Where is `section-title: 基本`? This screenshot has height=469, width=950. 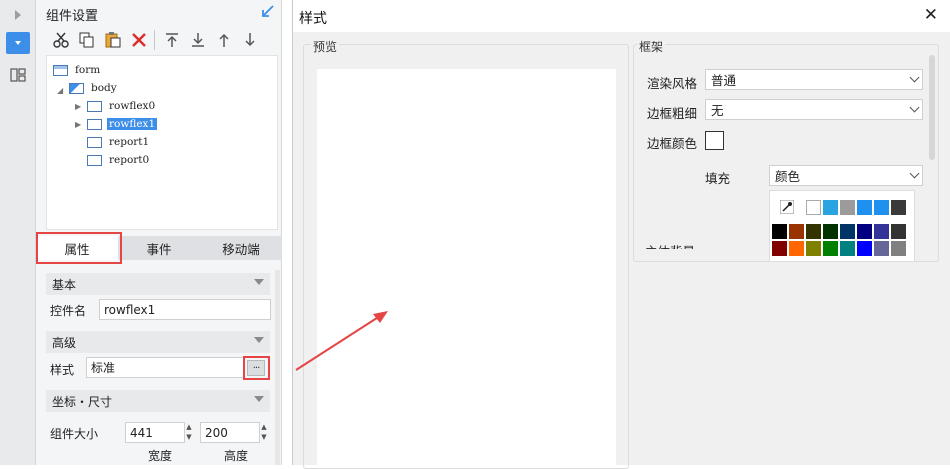
section-title: 基本 is located at coordinates (64, 284).